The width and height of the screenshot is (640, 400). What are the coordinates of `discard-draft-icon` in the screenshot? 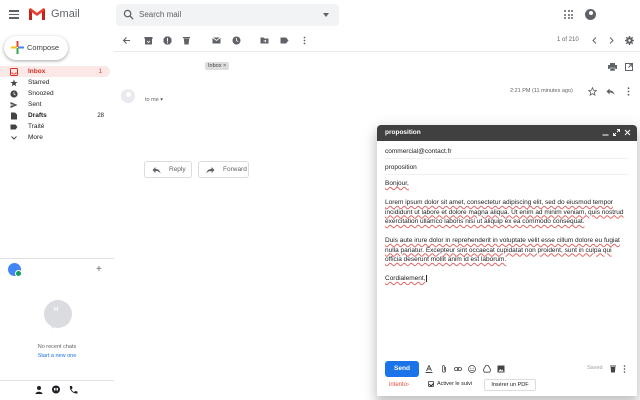 It's located at (613, 369).